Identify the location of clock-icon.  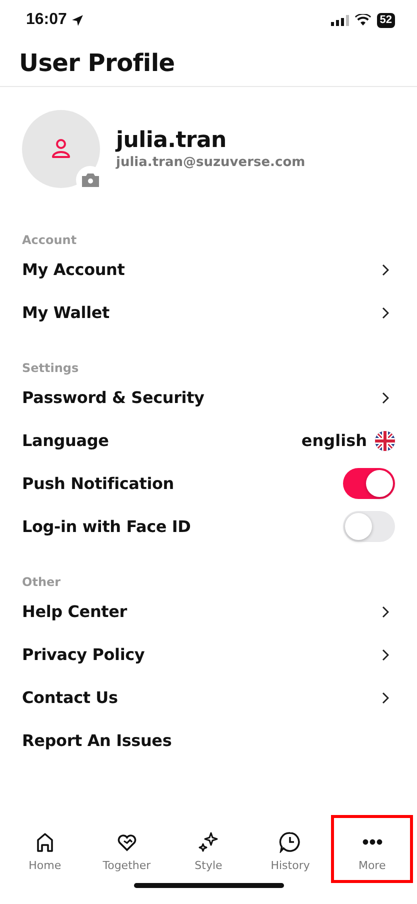
(290, 842).